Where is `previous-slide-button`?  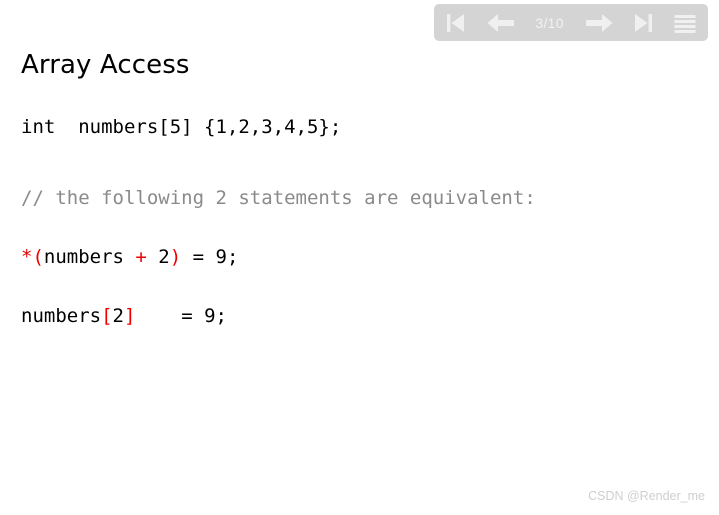 previous-slide-button is located at coordinates (501, 23).